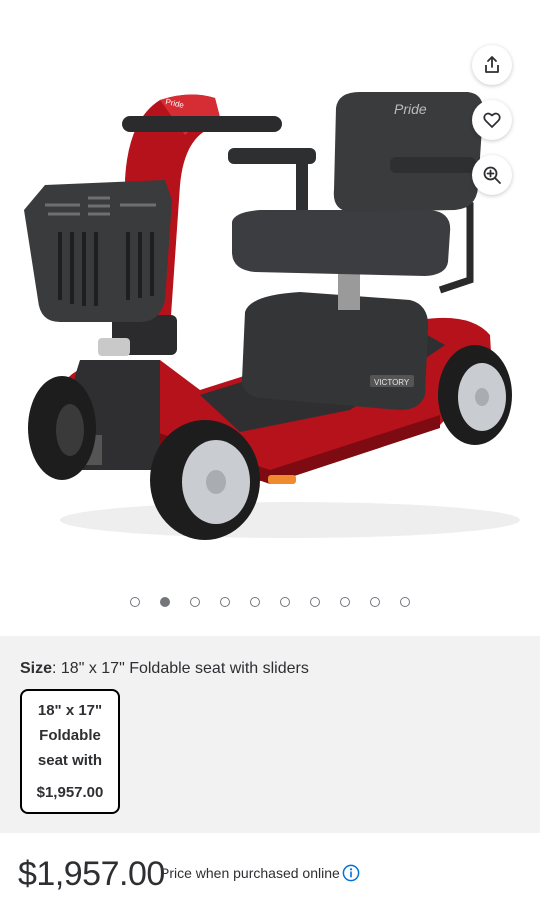 Image resolution: width=540 pixels, height=911 pixels. Describe the element at coordinates (70, 792) in the screenshot. I see `variant-price: $1,957.00` at that location.